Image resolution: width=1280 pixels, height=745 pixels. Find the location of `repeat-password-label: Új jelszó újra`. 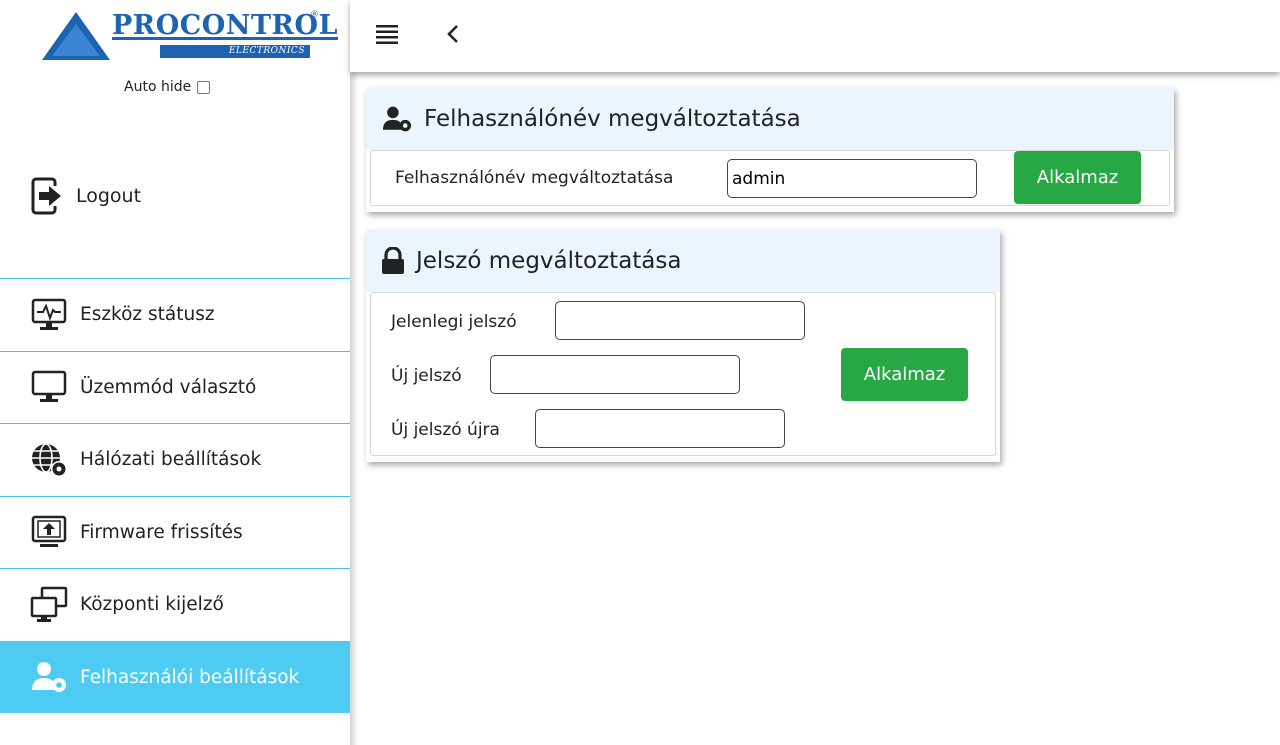

repeat-password-label: Új jelszó újra is located at coordinates (445, 430).